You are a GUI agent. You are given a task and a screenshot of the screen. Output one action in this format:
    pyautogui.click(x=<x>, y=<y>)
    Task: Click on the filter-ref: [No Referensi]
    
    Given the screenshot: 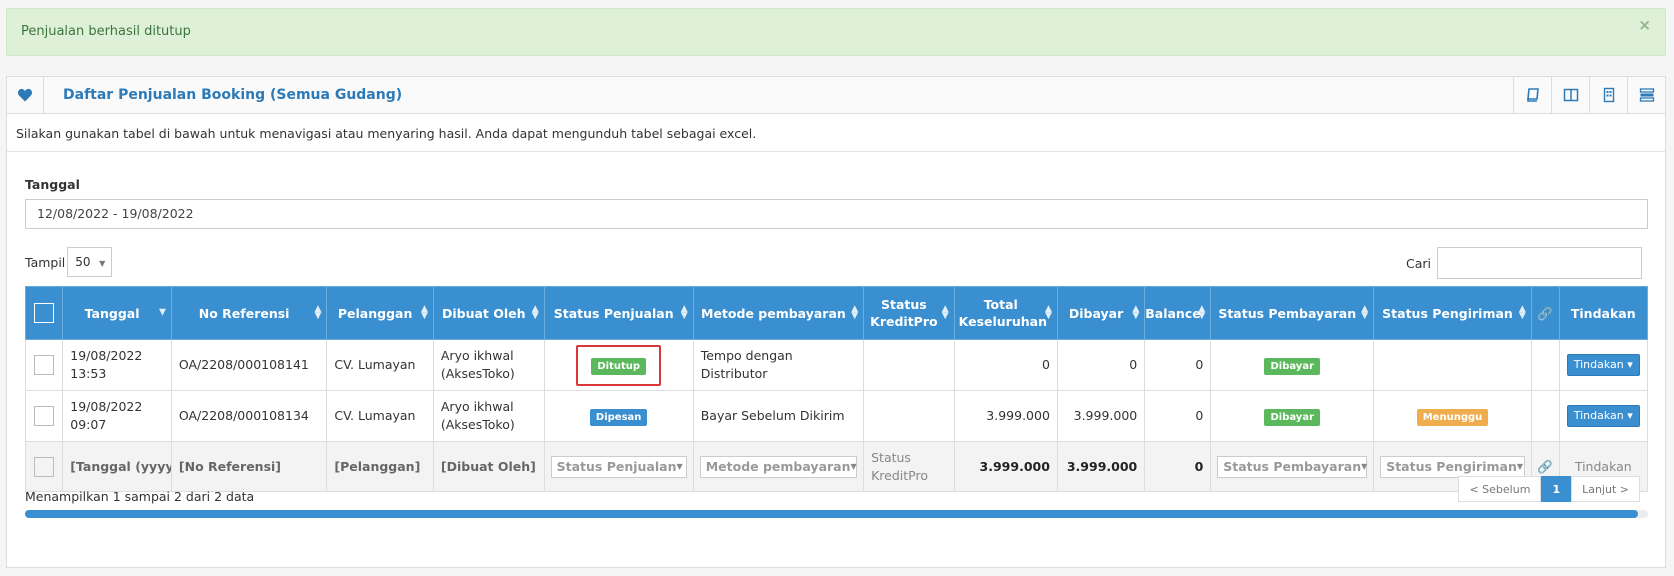 What is the action you would take?
    pyautogui.click(x=249, y=466)
    